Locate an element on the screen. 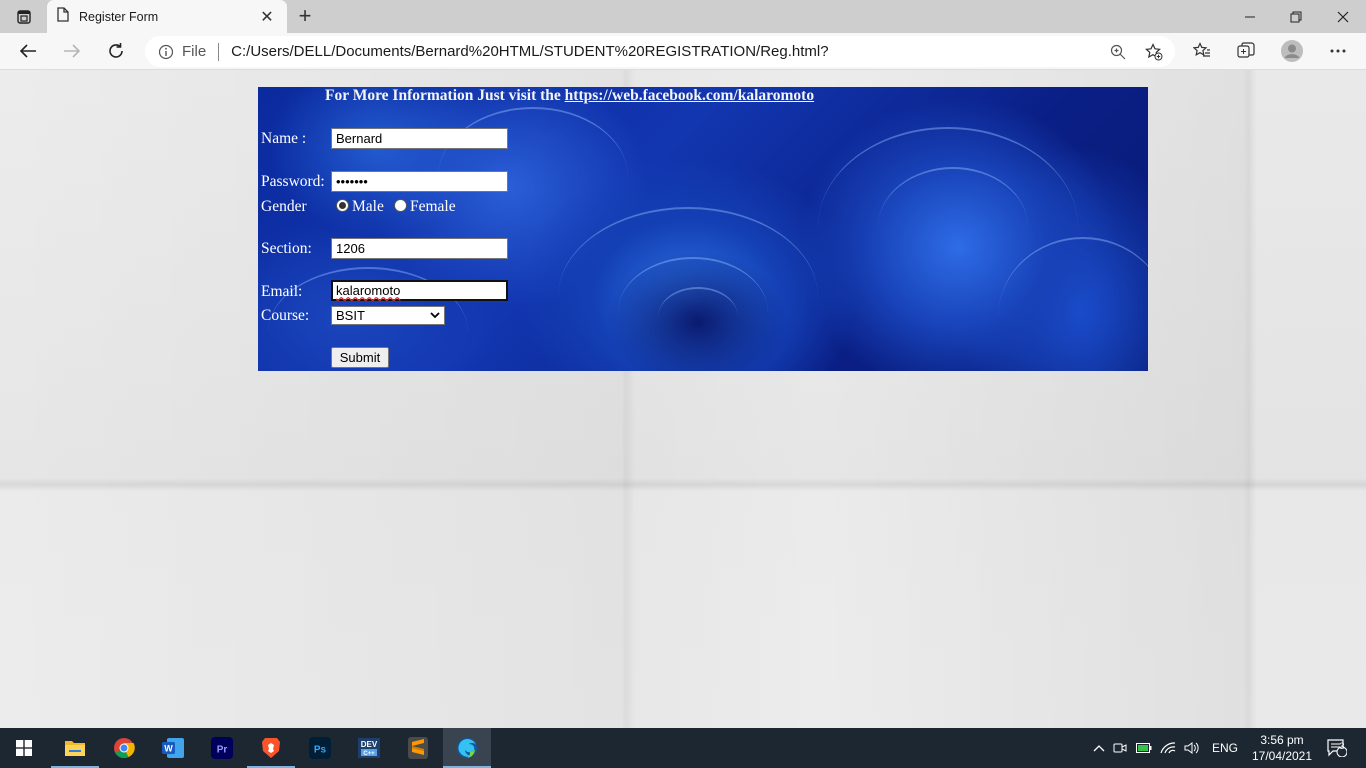 The image size is (1366, 768). back-button is located at coordinates (28, 51).